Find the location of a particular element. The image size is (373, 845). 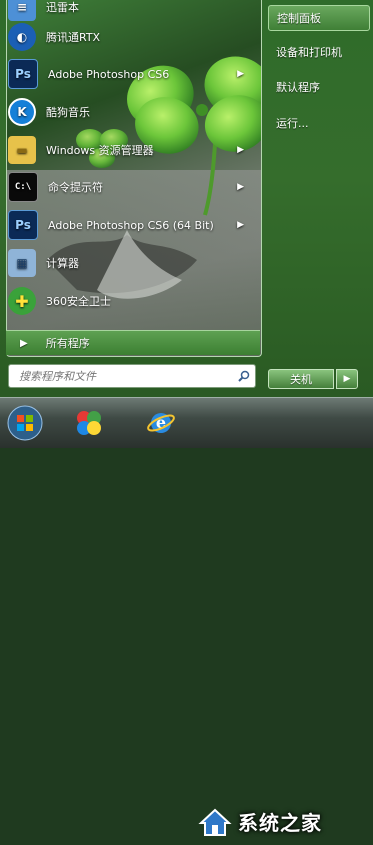

calculator-icon: ▦ is located at coordinates (22, 263).